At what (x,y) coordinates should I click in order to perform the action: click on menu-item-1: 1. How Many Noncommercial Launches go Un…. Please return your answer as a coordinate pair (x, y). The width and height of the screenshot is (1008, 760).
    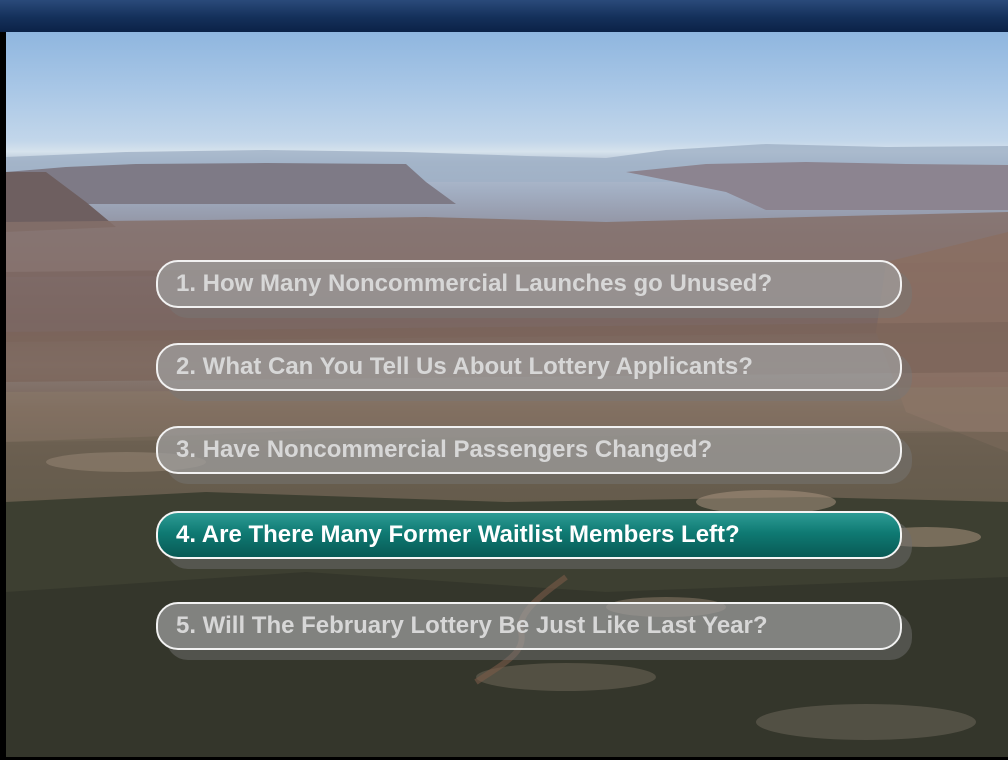
    Looking at the image, I should click on (529, 284).